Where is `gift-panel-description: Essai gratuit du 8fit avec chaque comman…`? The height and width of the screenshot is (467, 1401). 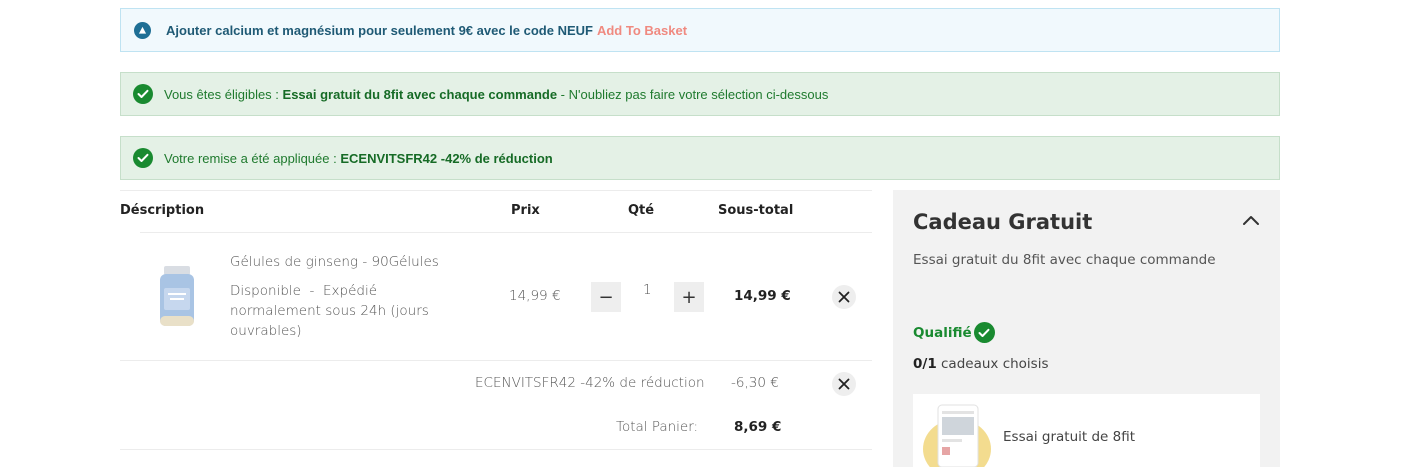
gift-panel-description: Essai gratuit du 8fit avec chaque comman… is located at coordinates (1064, 260).